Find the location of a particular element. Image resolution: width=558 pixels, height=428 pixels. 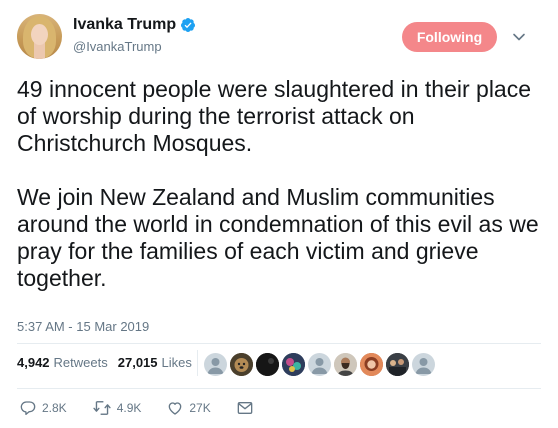

retweet-action: 4.9K is located at coordinates (117, 408).